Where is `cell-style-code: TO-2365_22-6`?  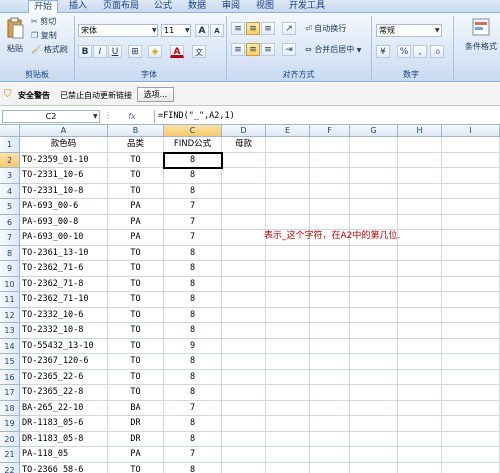
cell-style-code: TO-2365_22-6 is located at coordinates (64, 377).